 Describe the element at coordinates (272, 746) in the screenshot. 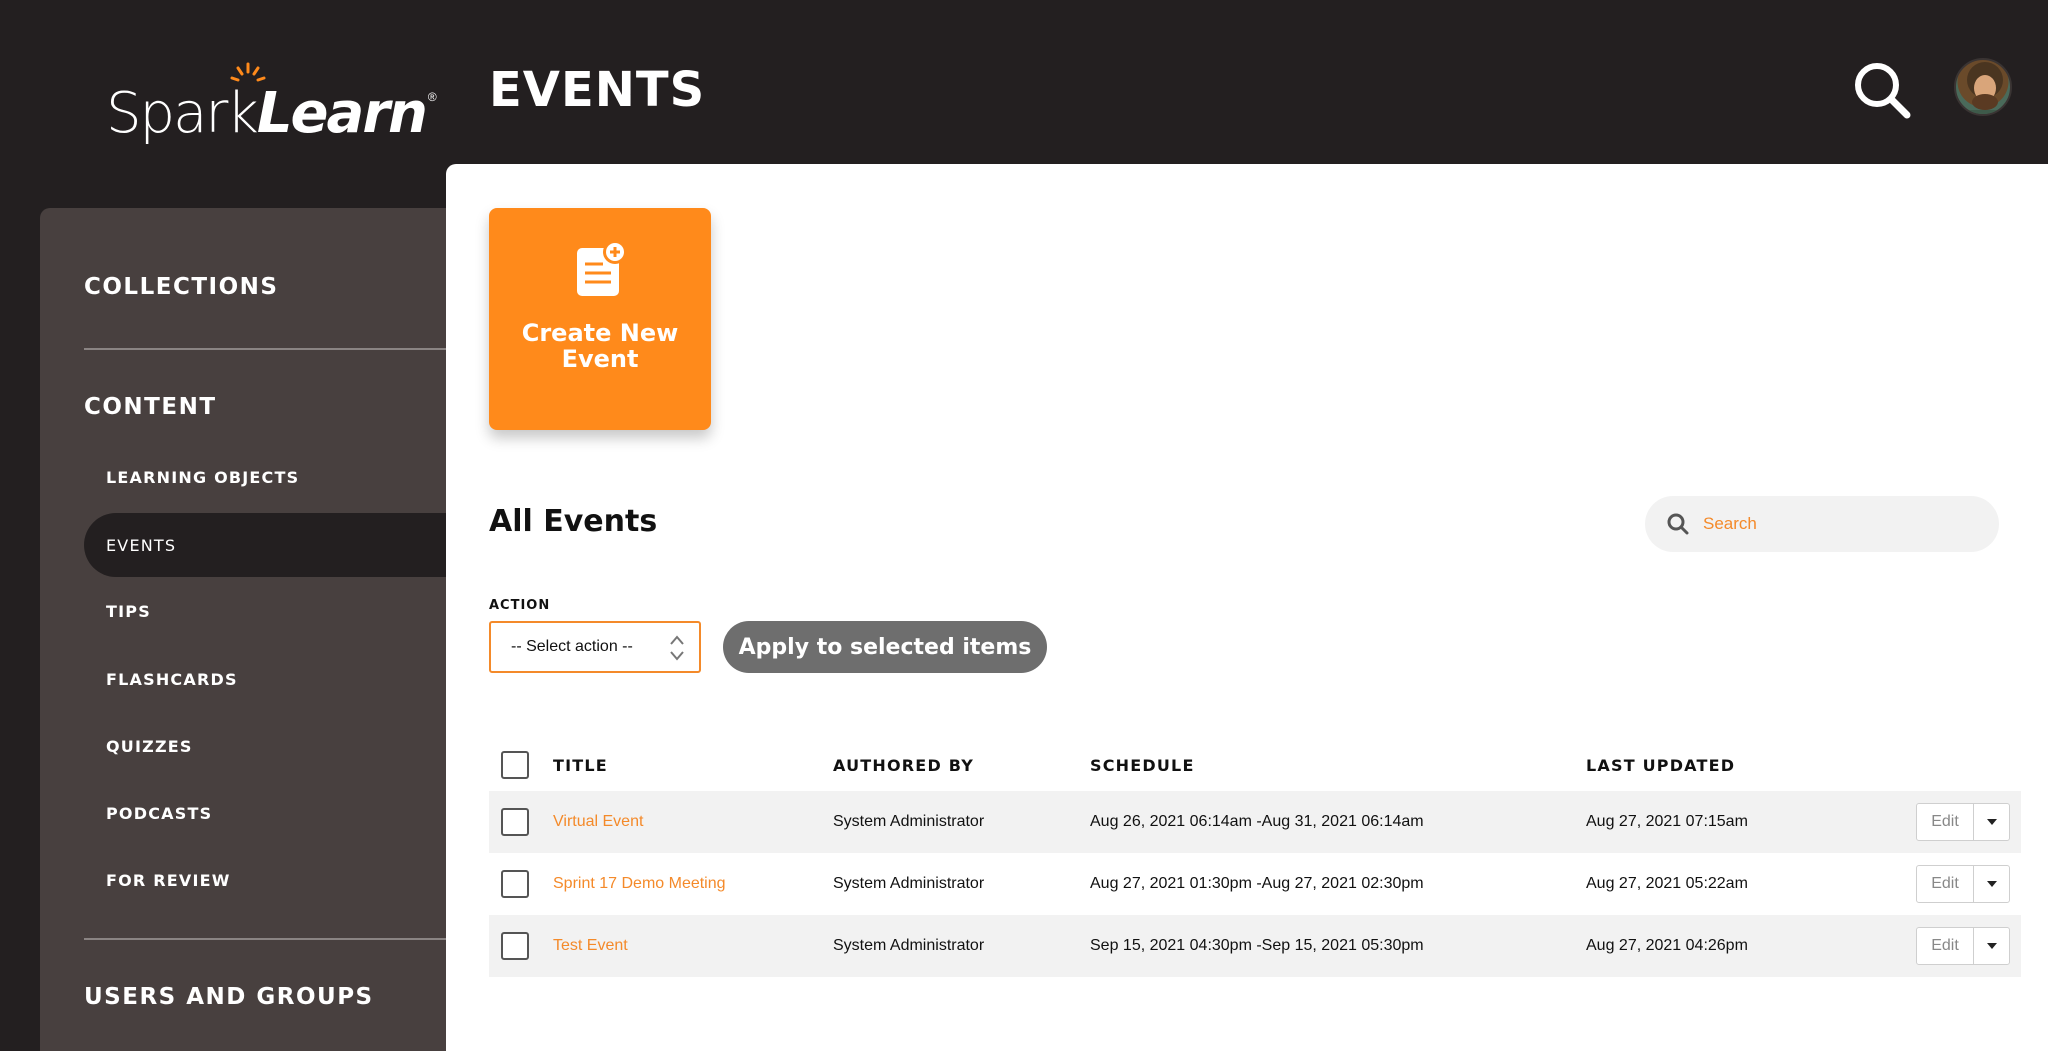

I see `sidebar-item-quizzes: QUIZZES` at that location.